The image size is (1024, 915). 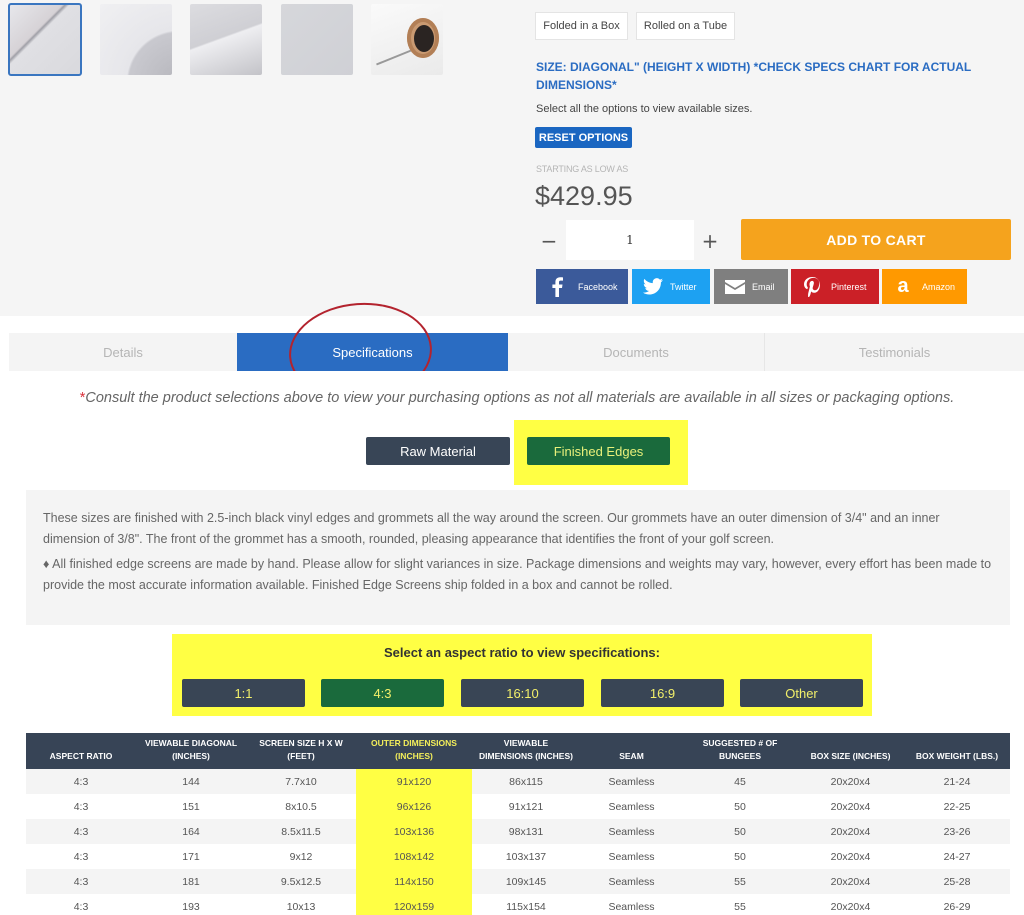 I want to click on cell-viewable-diagonal: 144, so click(x=191, y=781).